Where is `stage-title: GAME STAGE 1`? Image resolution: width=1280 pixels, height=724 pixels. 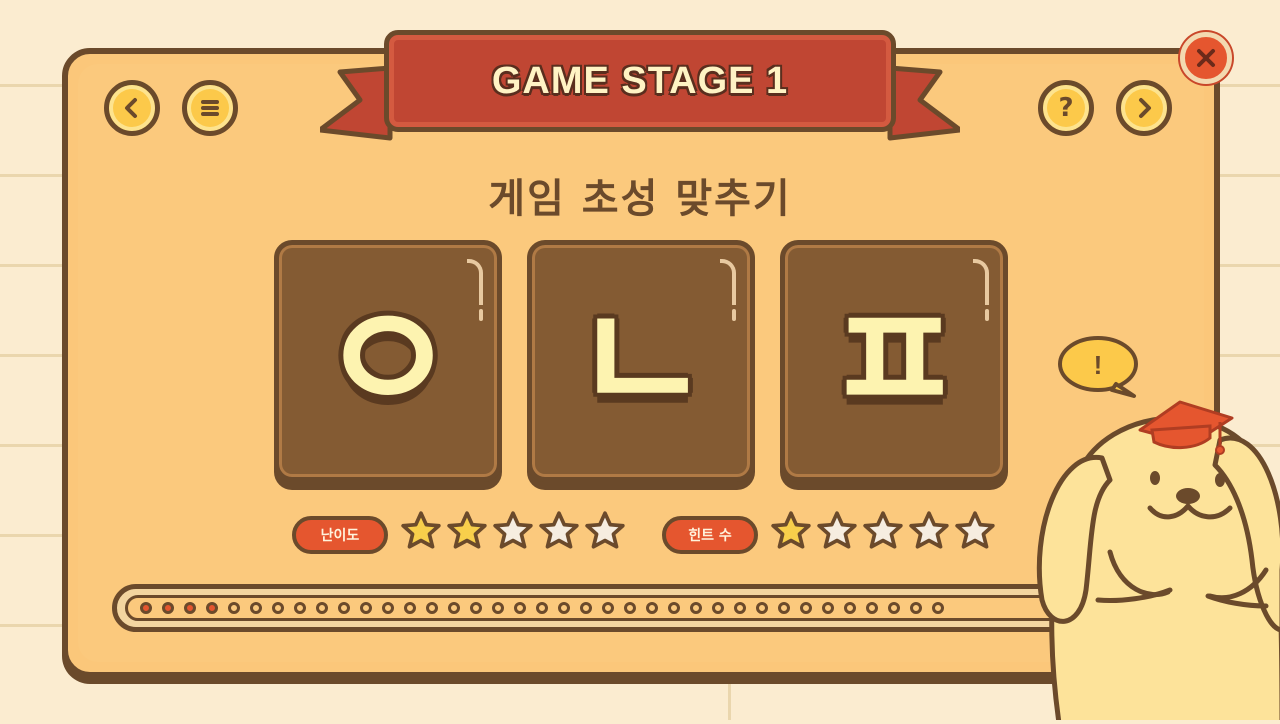 stage-title: GAME STAGE 1 is located at coordinates (640, 80).